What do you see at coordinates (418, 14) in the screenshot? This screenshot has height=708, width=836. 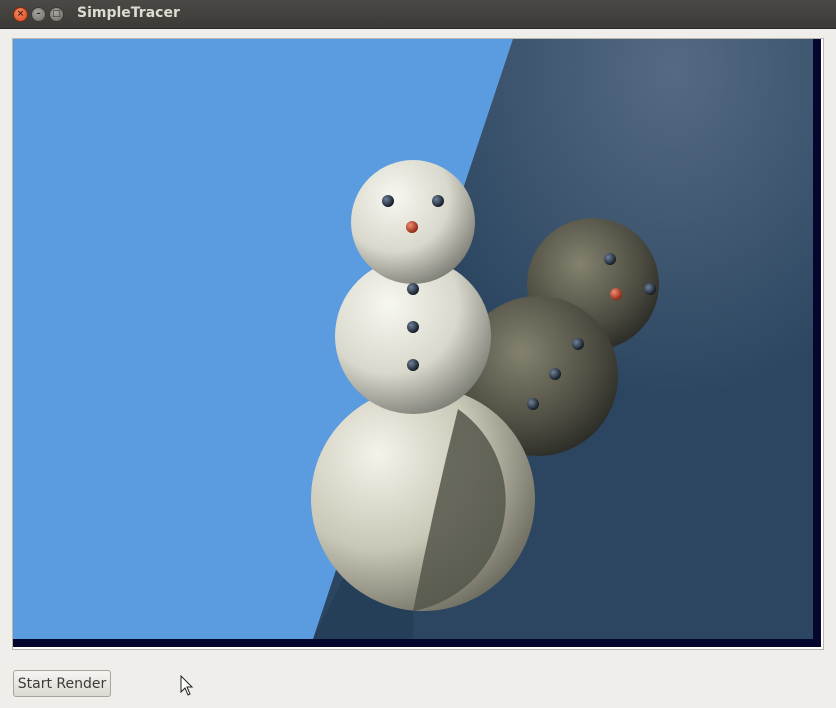 I see `title-bar: × – □ SimpleTracer` at bounding box center [418, 14].